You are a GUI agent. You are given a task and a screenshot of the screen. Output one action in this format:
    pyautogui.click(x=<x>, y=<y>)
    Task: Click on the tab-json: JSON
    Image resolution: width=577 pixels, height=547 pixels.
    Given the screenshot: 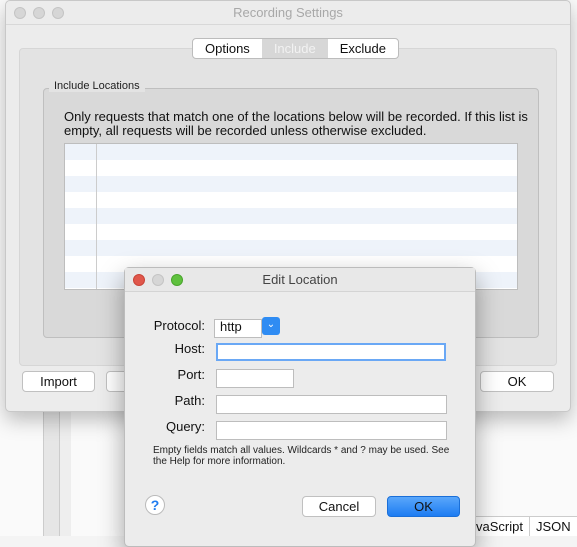 What is the action you would take?
    pyautogui.click(x=553, y=526)
    